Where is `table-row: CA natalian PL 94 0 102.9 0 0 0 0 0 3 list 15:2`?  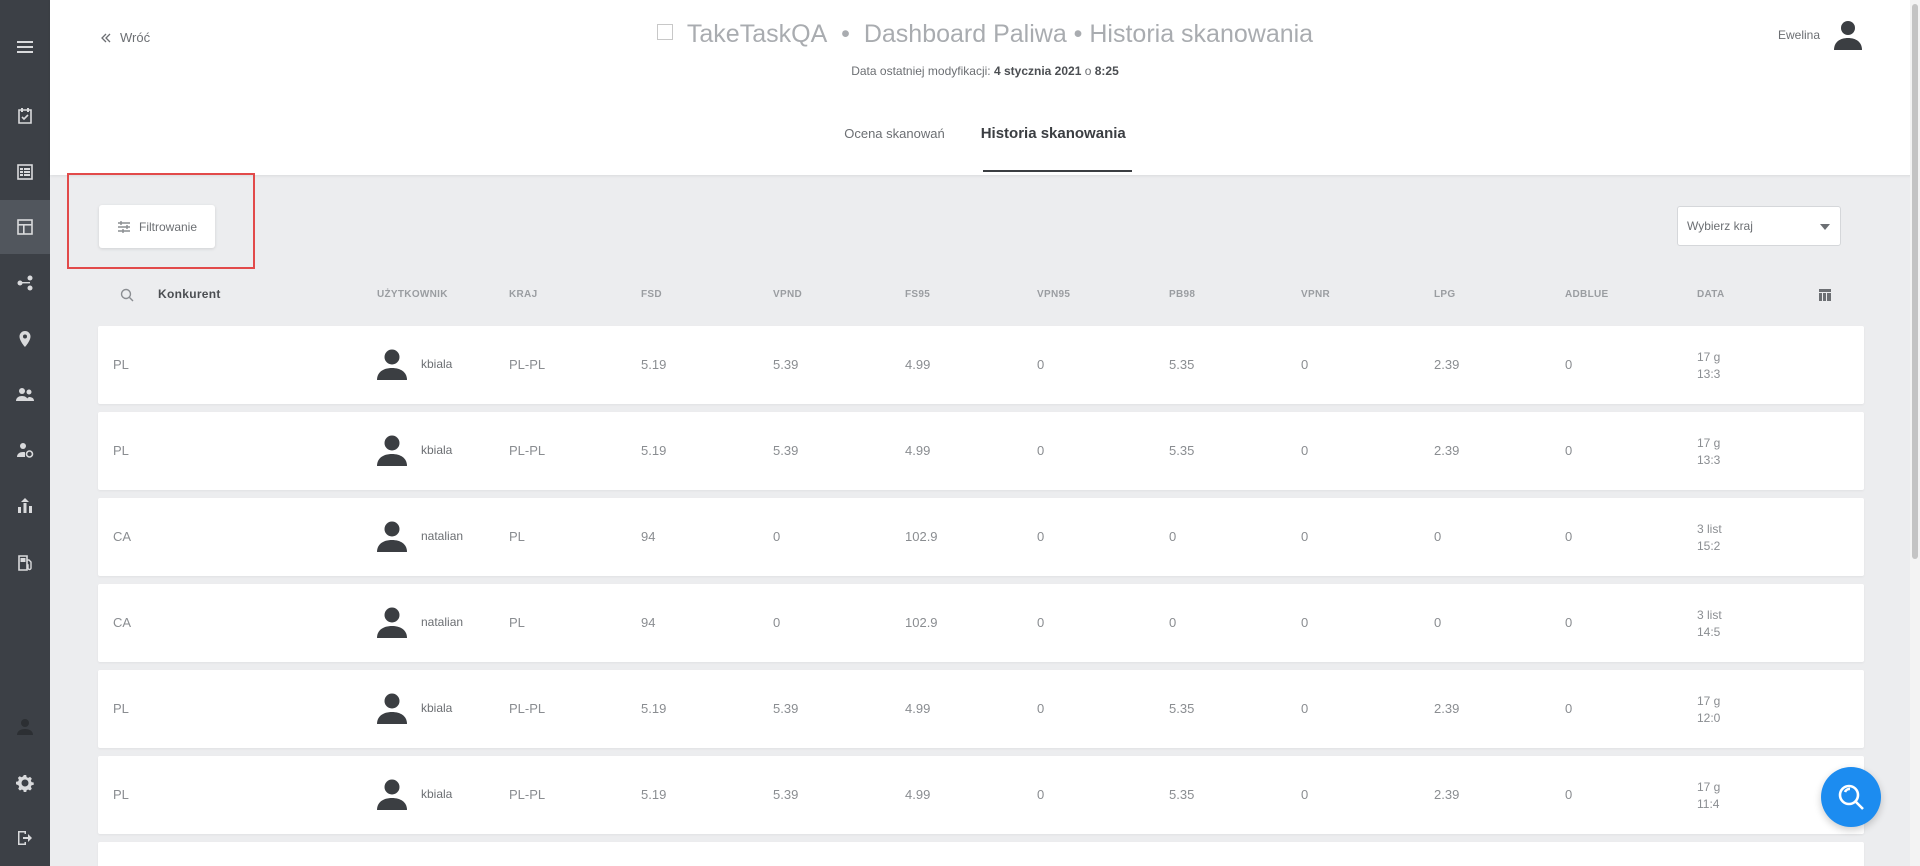 table-row: CA natalian PL 94 0 102.9 0 0 0 0 0 3 list 15:2 is located at coordinates (981, 537).